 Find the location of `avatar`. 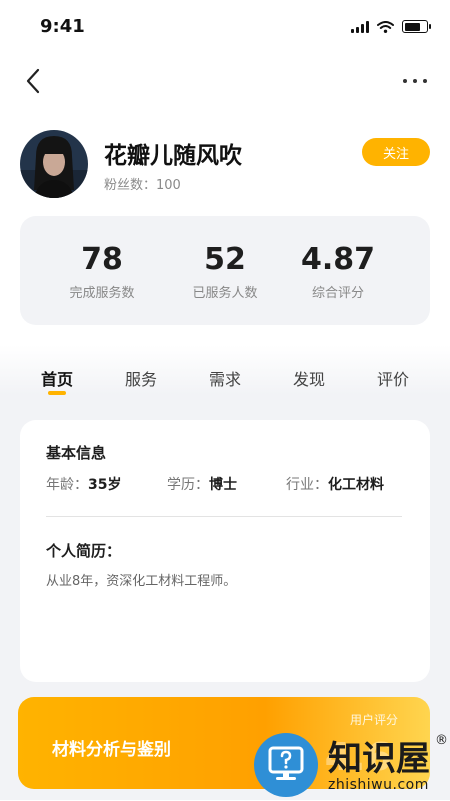

avatar is located at coordinates (54, 164).